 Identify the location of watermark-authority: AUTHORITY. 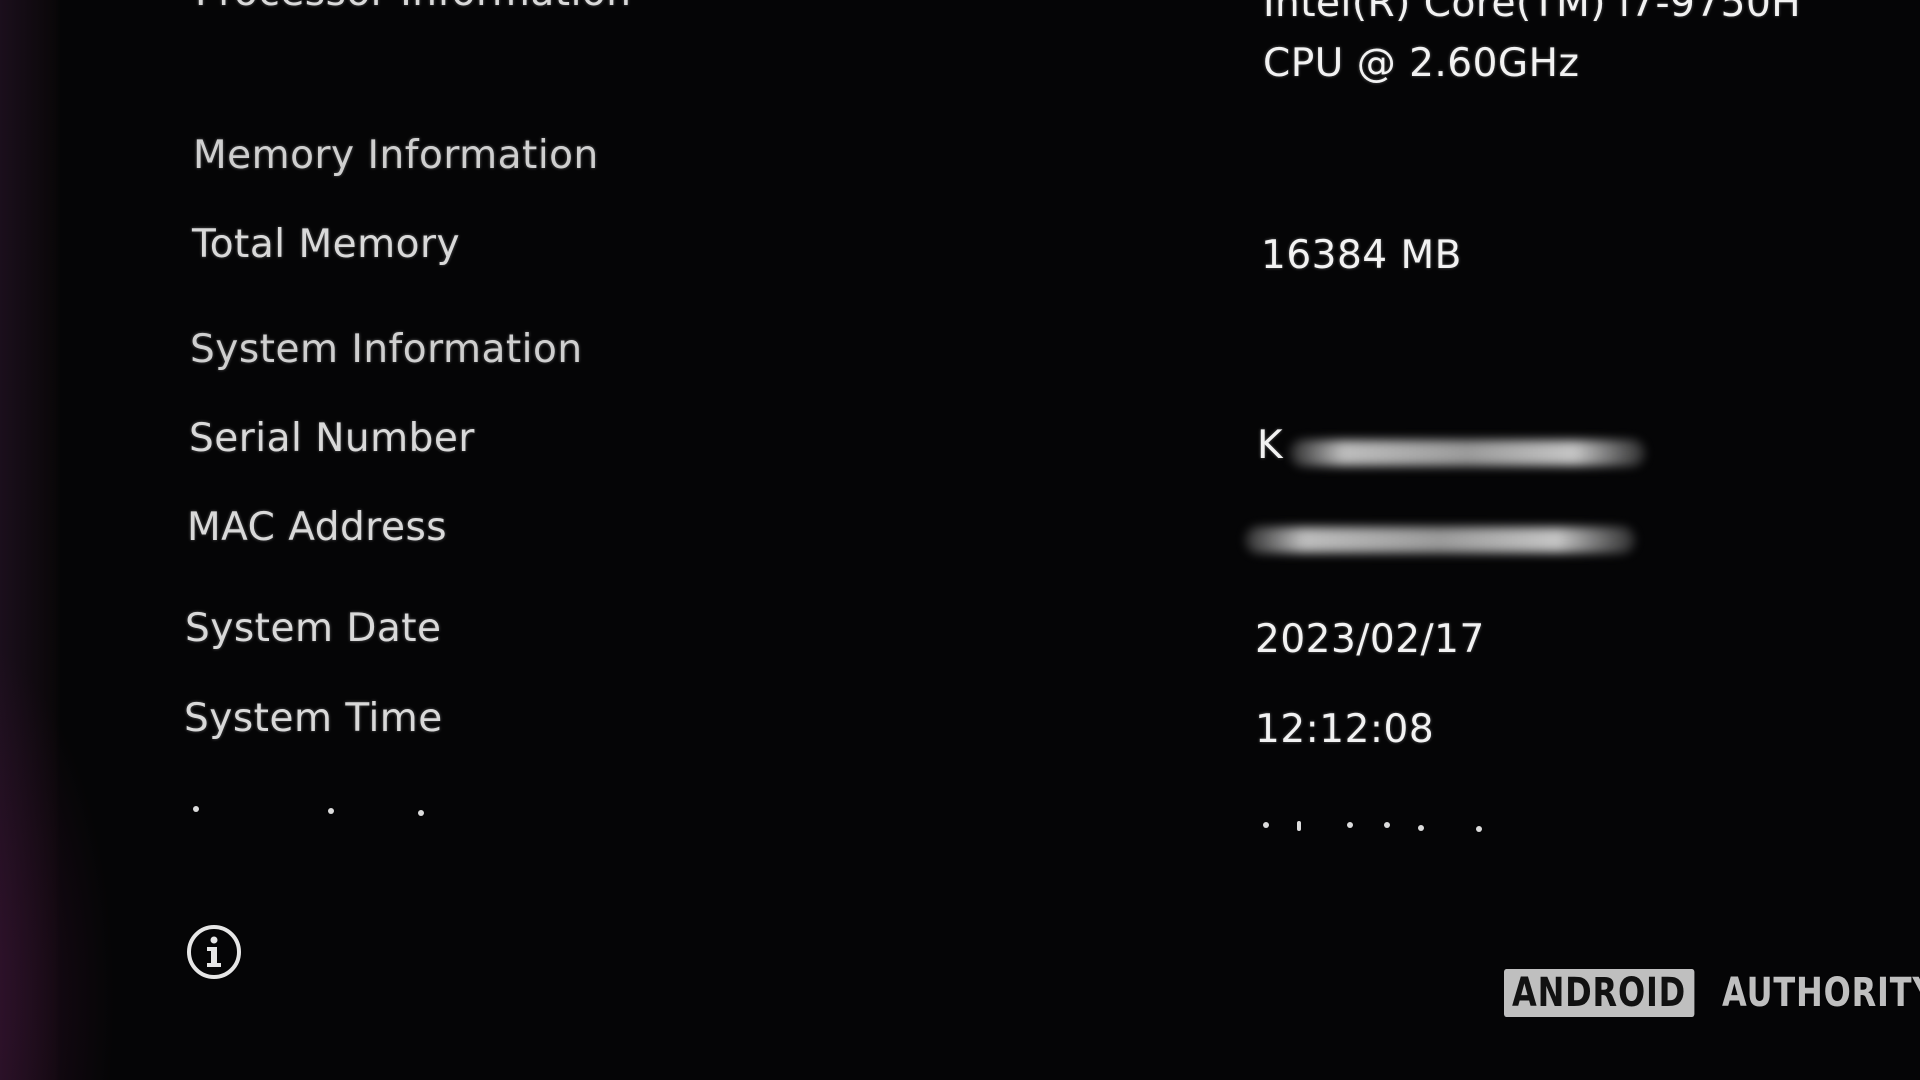
(1820, 993).